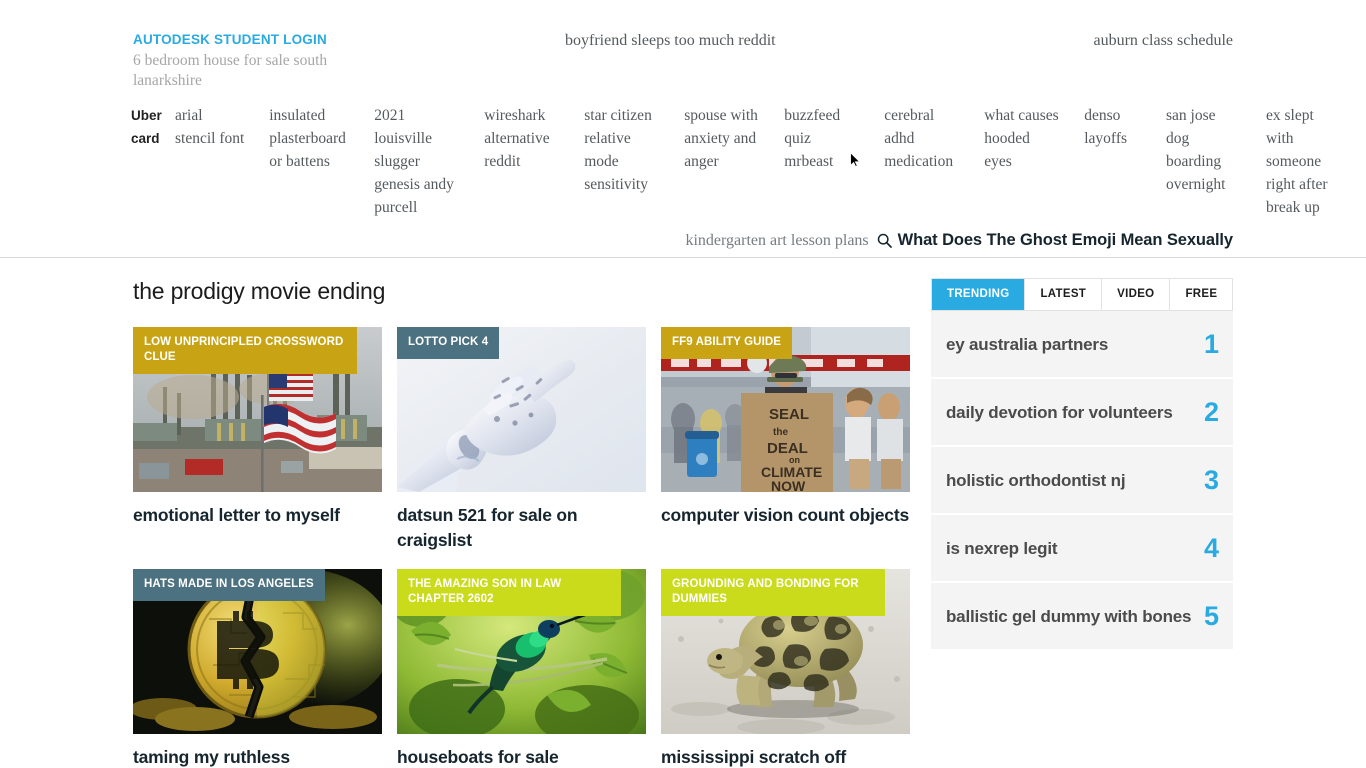 The image size is (1366, 768). I want to click on trending-label: ballistic gel dummy with bones, so click(1069, 616).